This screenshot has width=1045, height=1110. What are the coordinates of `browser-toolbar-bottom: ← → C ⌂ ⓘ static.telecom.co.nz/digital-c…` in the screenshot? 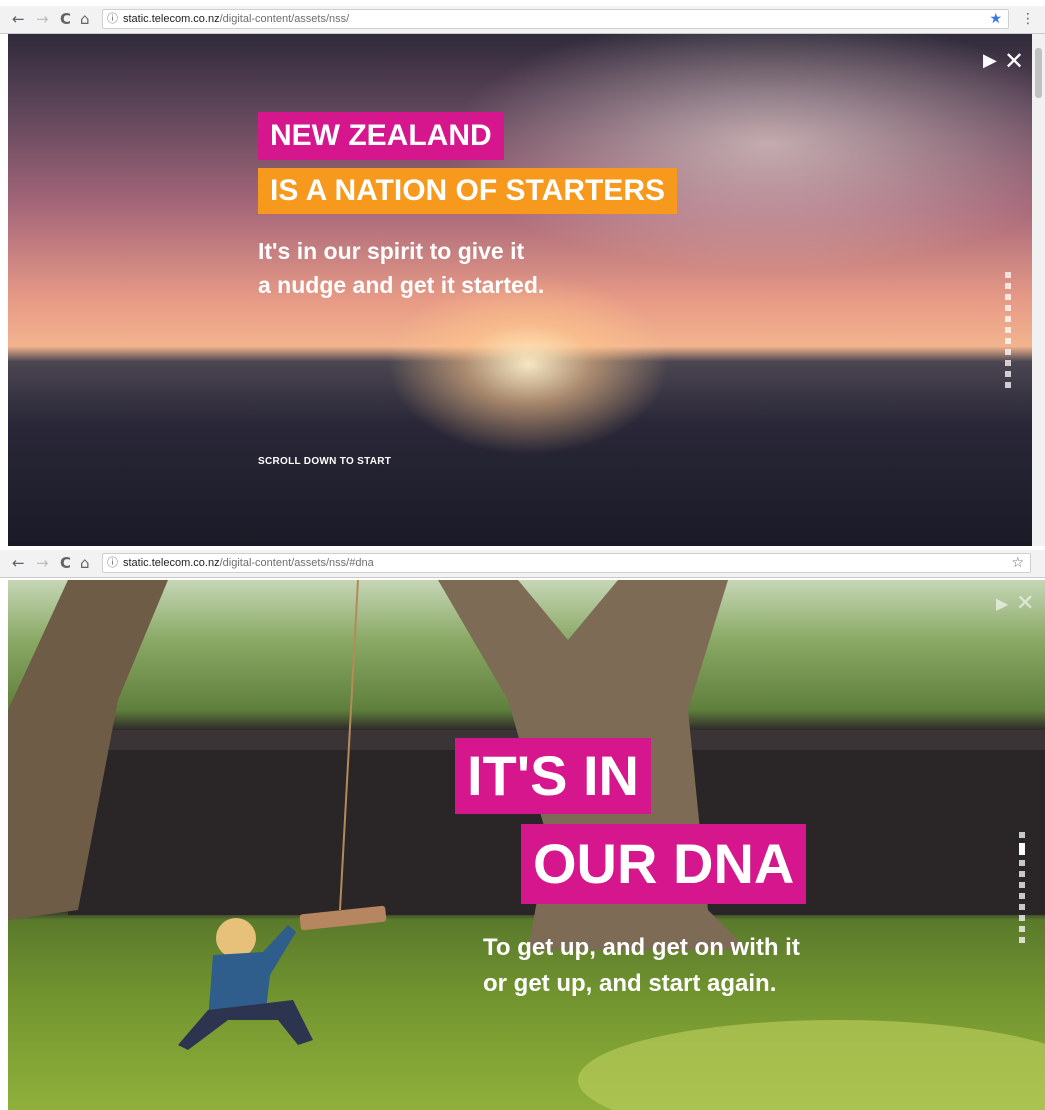 It's located at (522, 564).